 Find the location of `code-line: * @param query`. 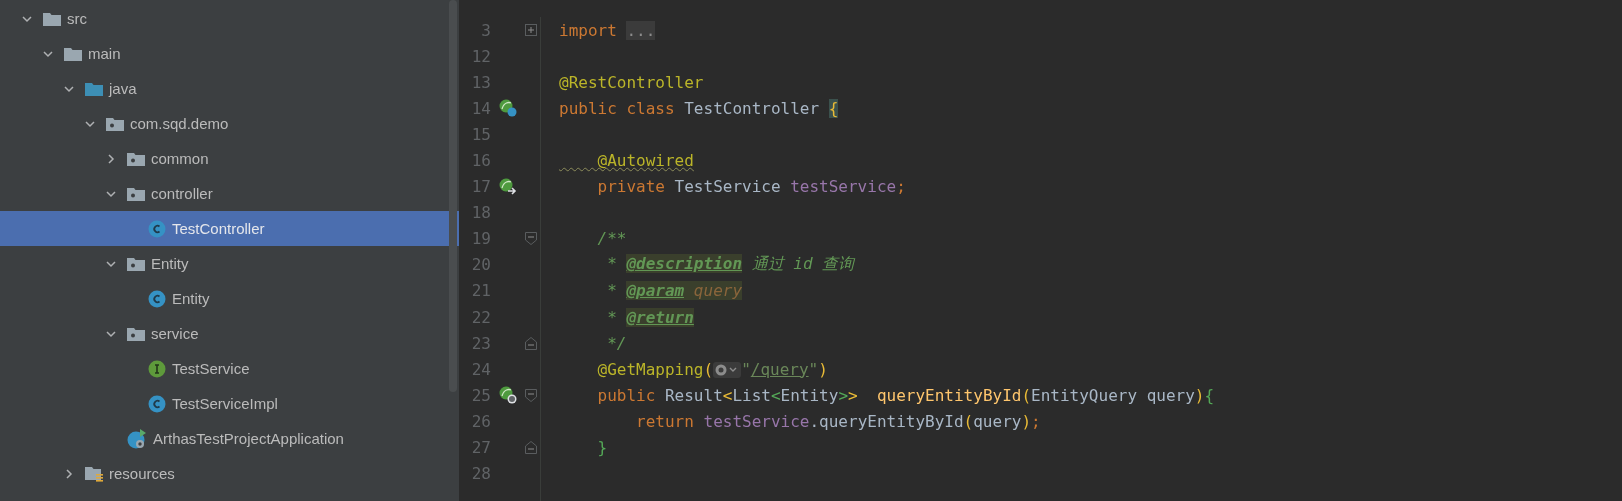

code-line: * @param query is located at coordinates (674, 291).